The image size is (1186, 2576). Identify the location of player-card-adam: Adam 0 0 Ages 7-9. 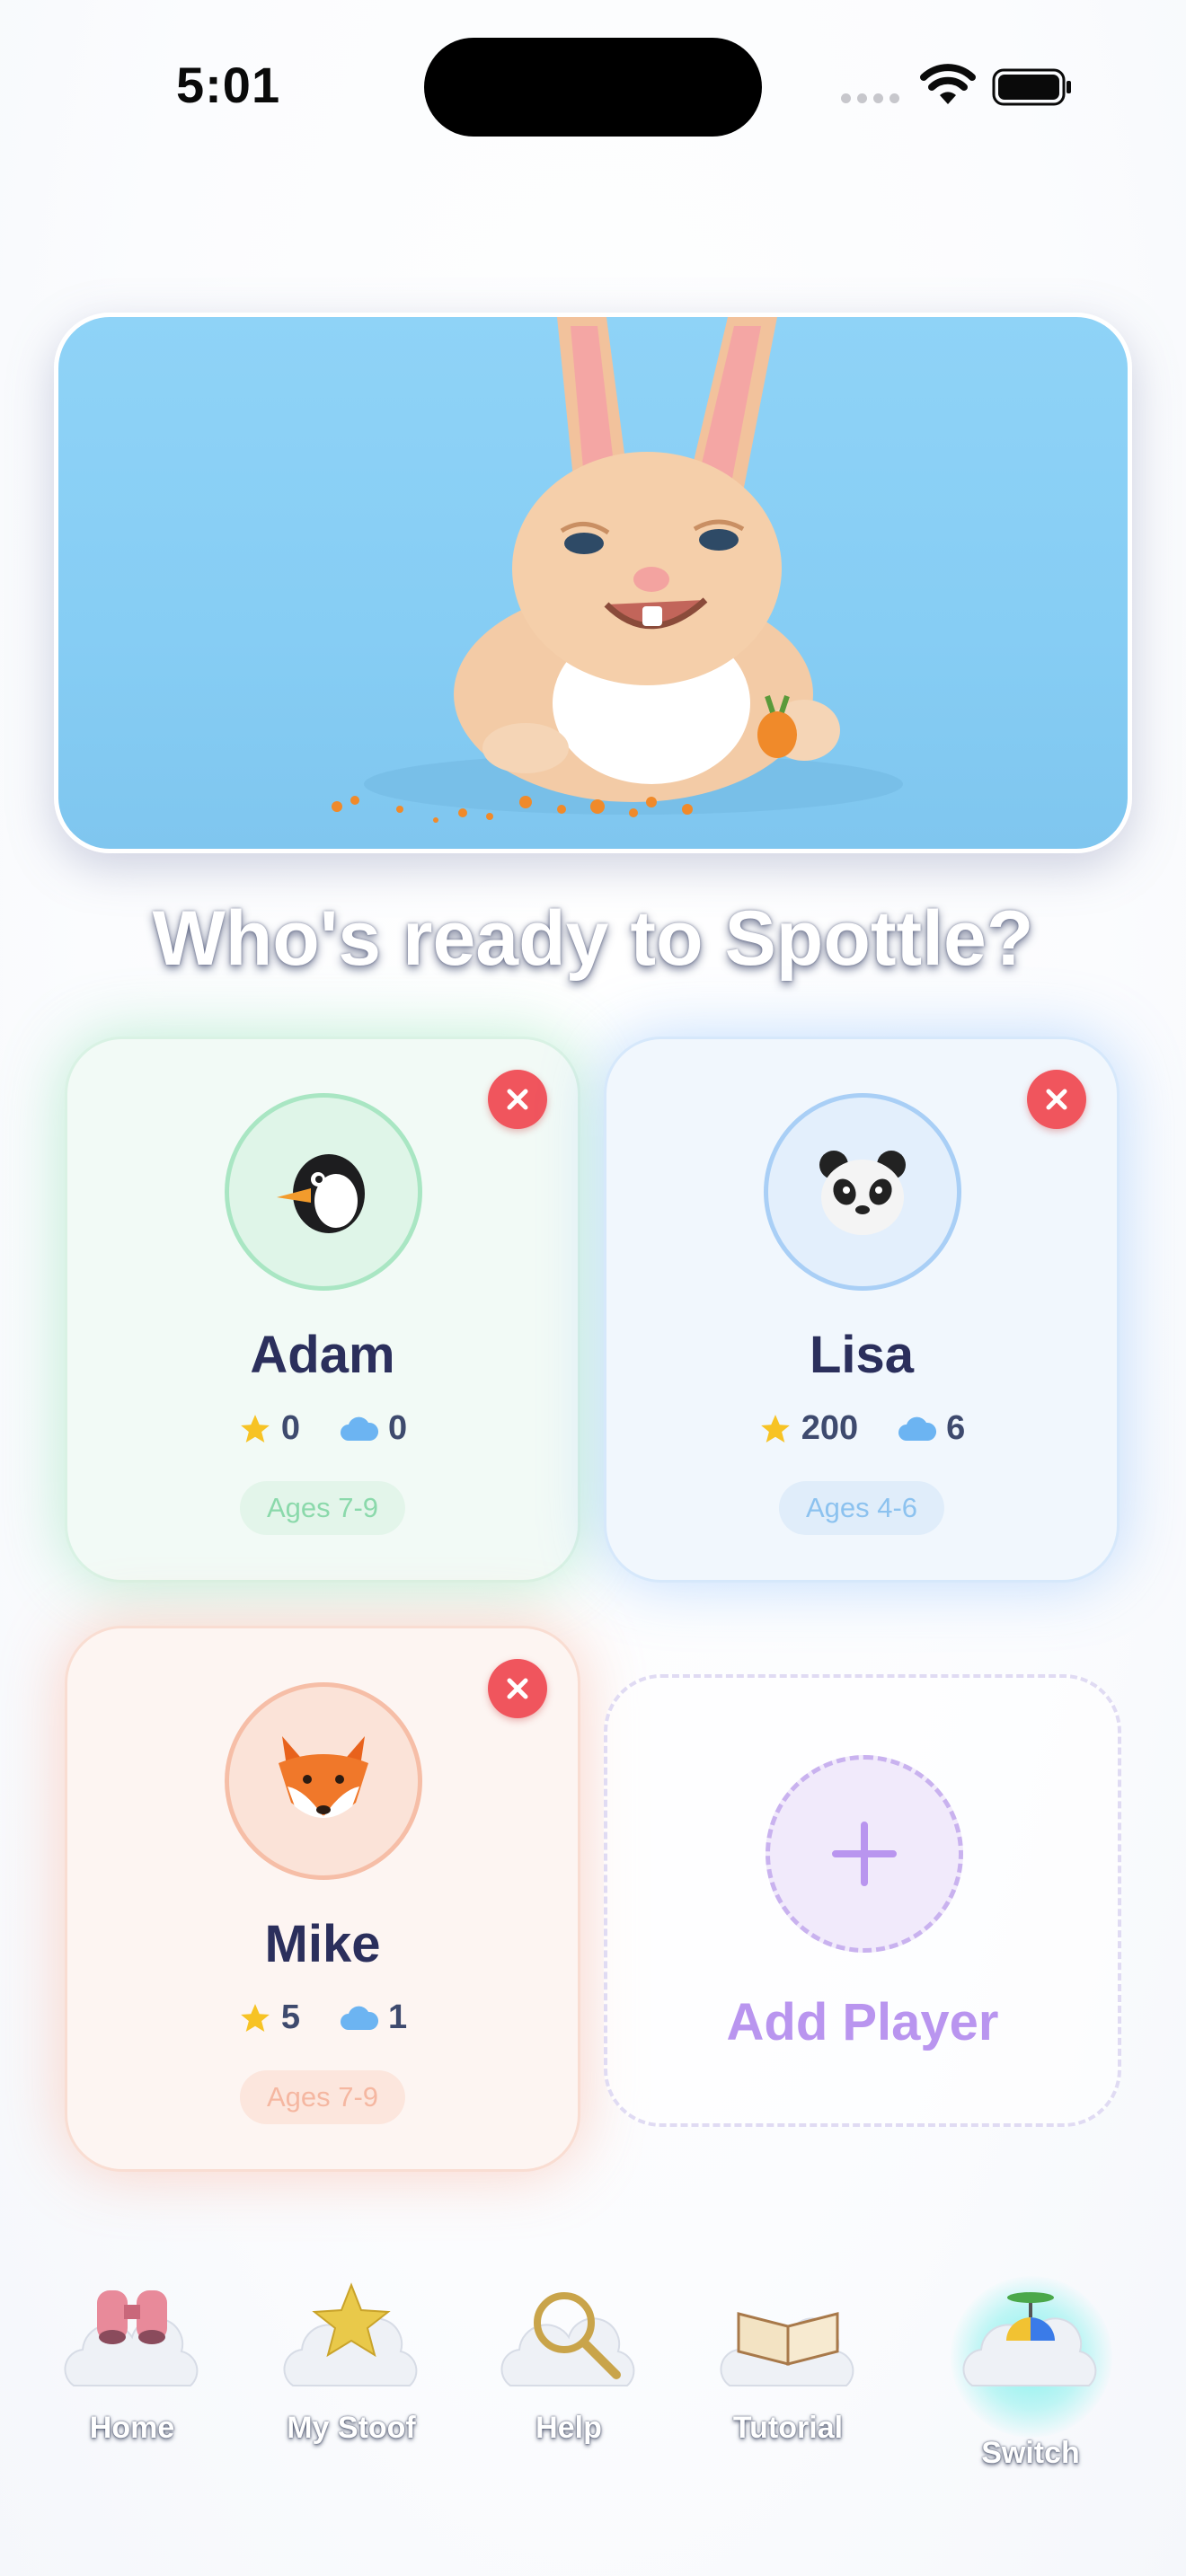
(322, 1310).